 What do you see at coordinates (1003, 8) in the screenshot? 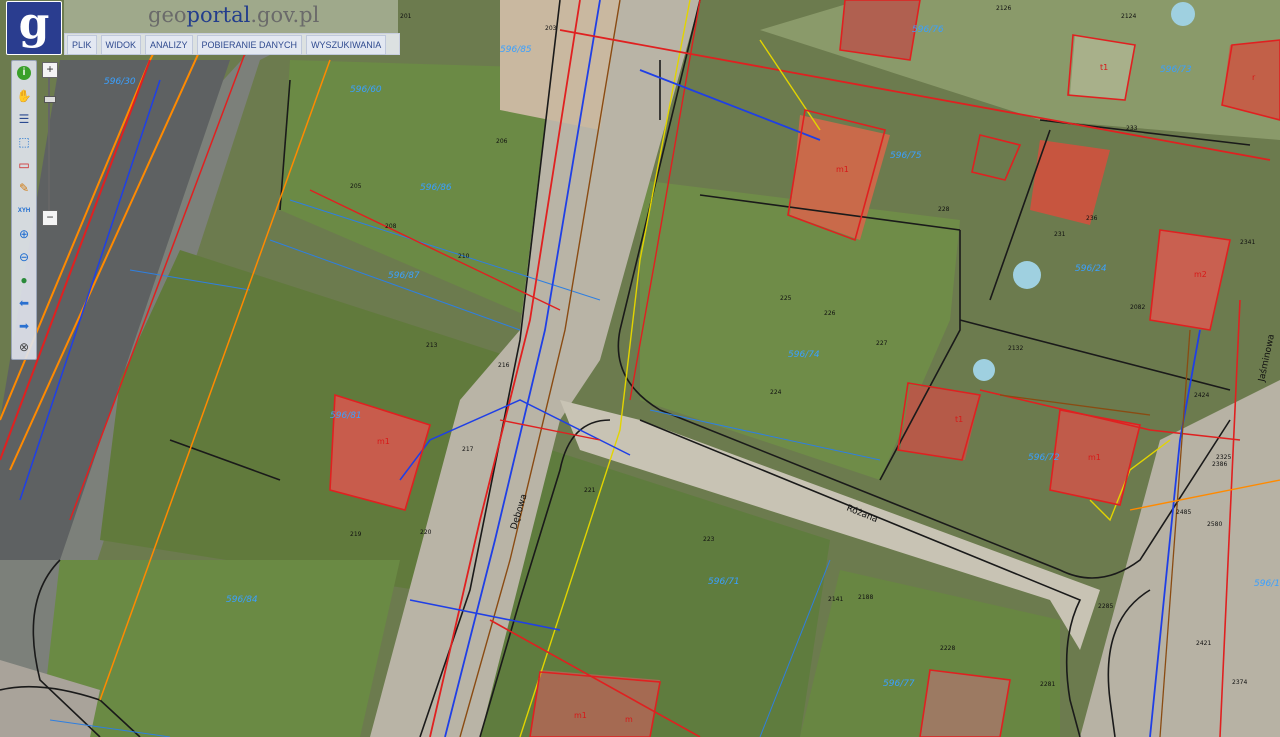
I see `point-number: 2126` at bounding box center [1003, 8].